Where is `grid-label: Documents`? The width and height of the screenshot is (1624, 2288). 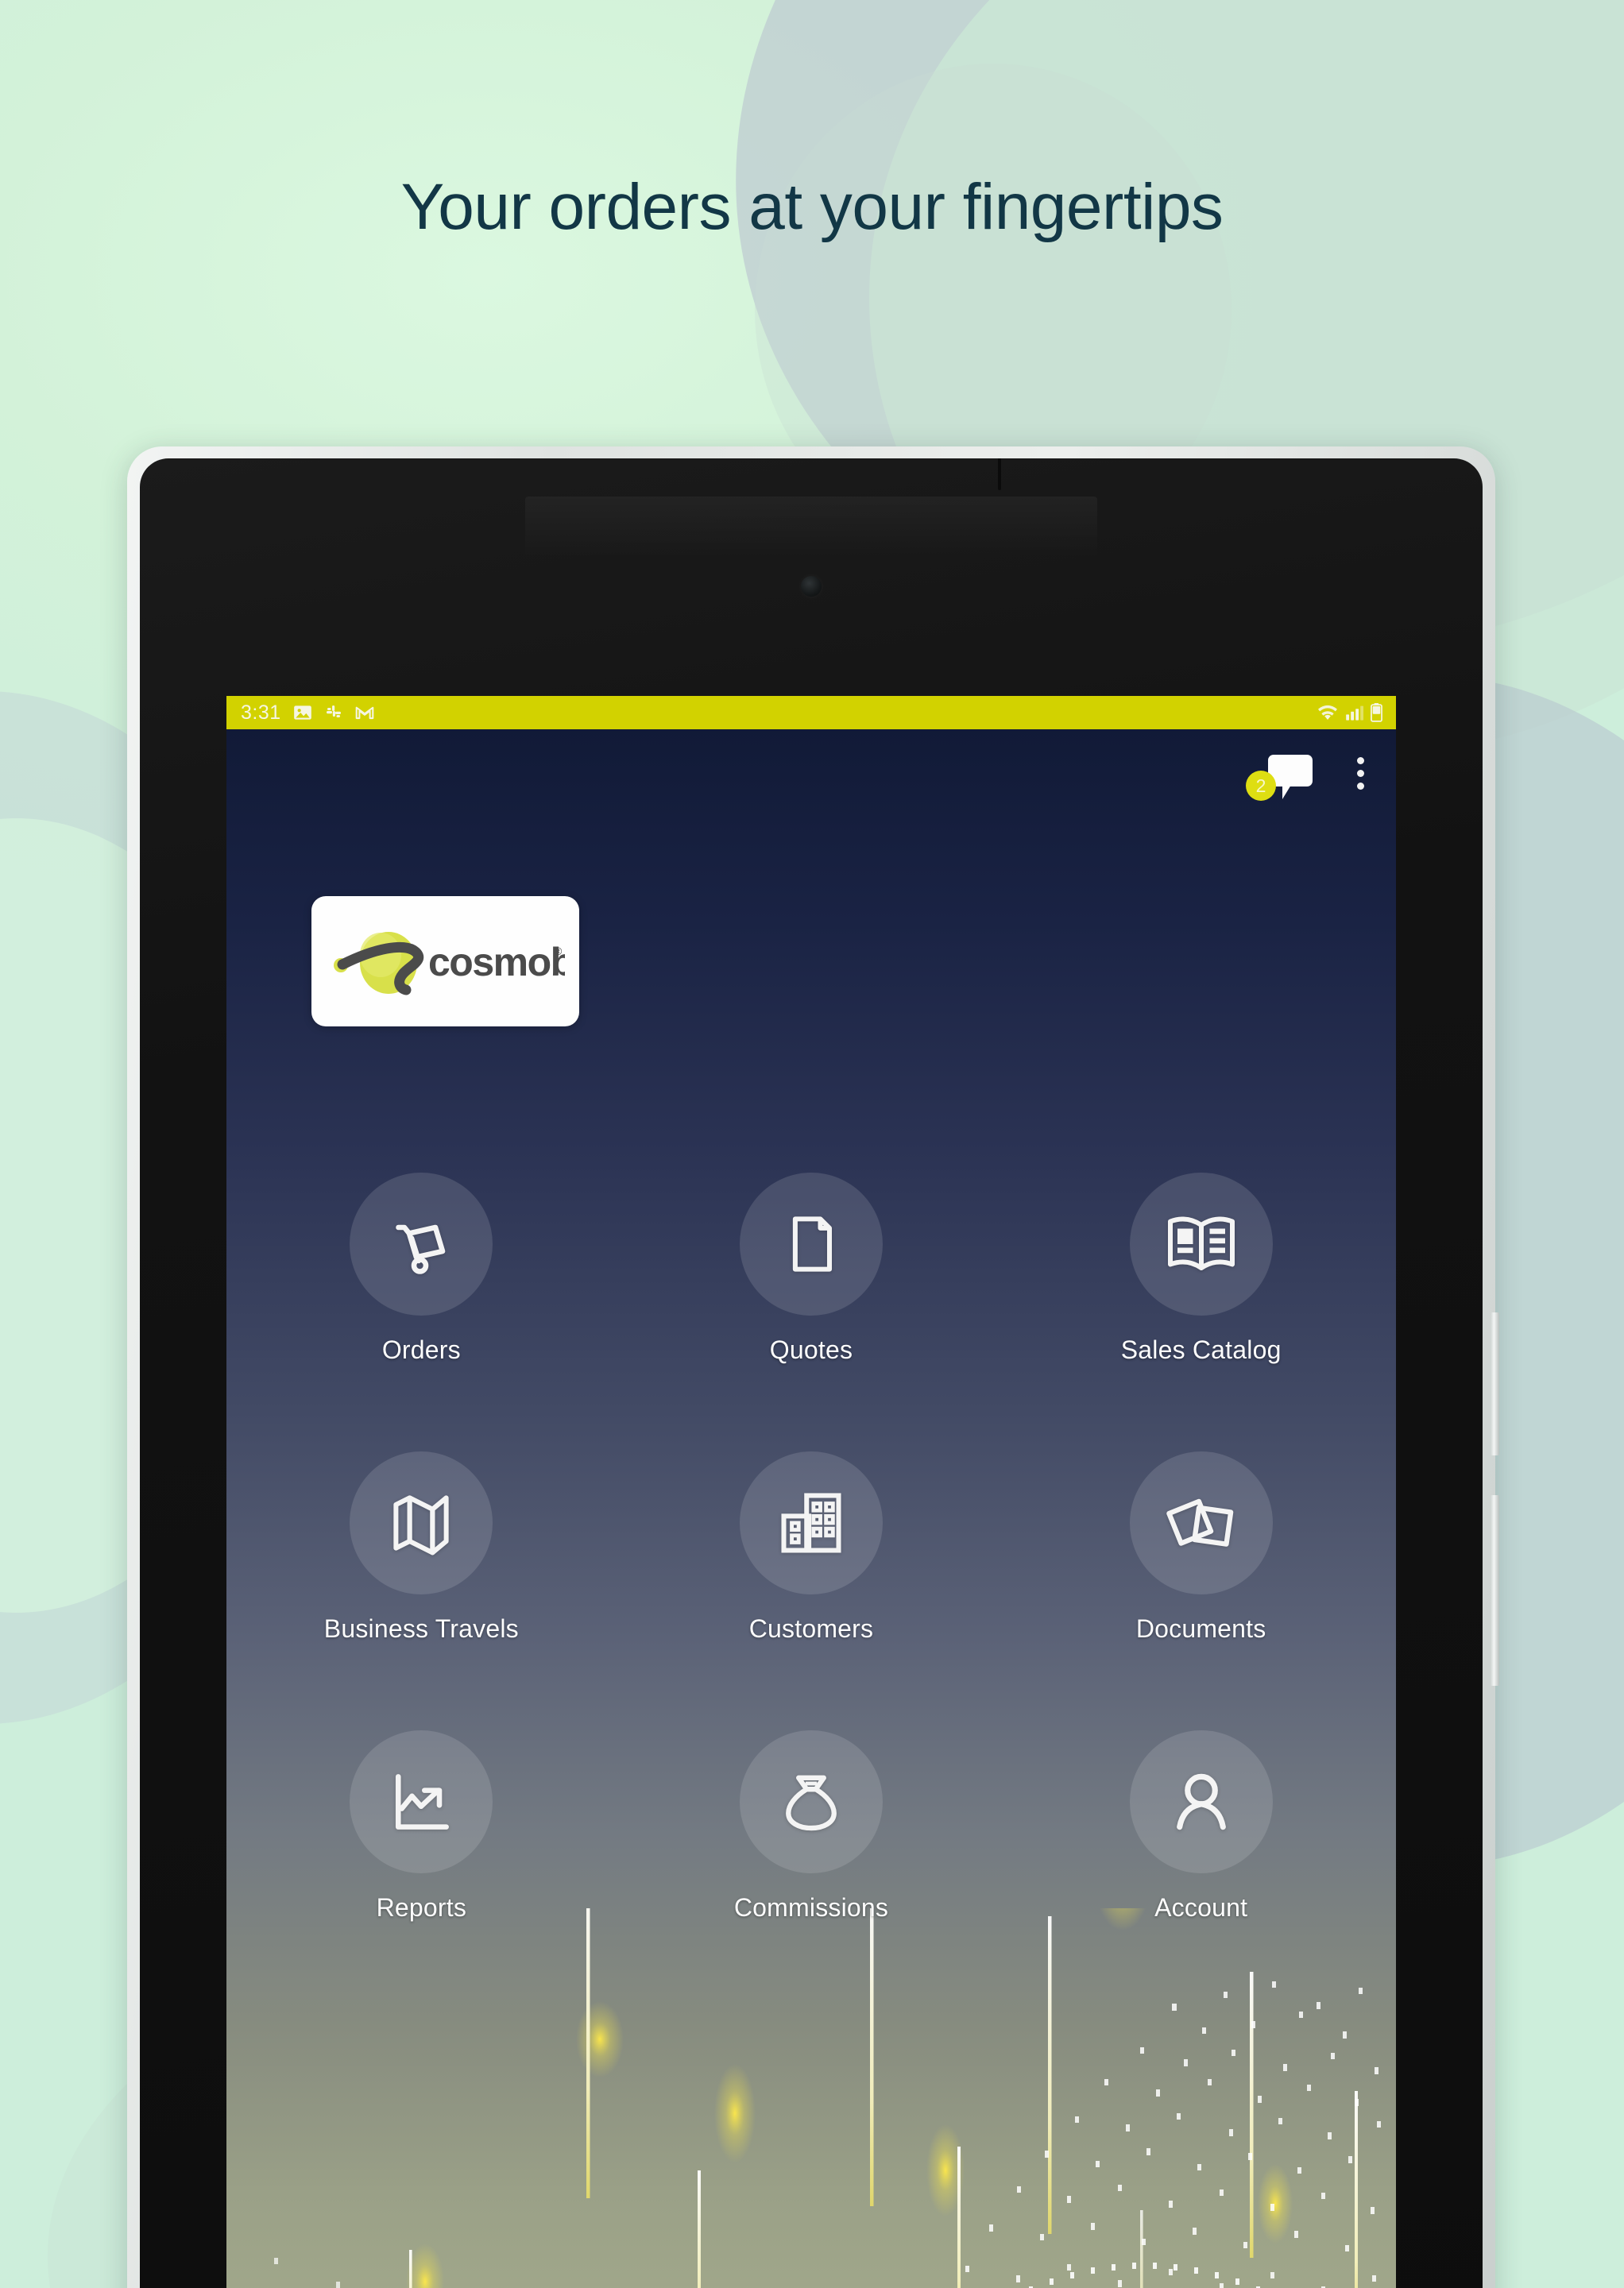
grid-label: Documents is located at coordinates (1200, 1628).